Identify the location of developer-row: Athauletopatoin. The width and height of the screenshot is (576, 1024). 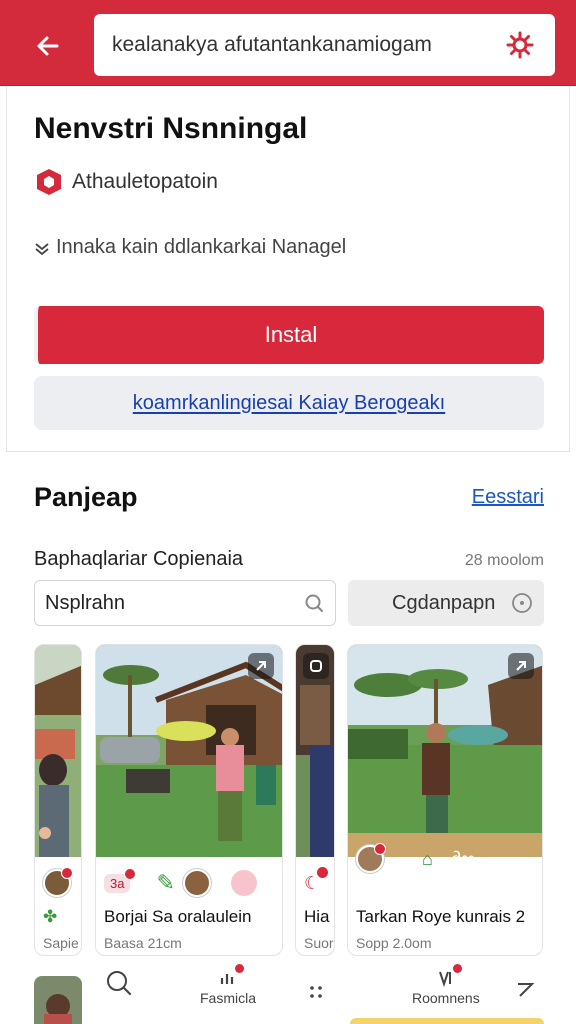
(127, 182).